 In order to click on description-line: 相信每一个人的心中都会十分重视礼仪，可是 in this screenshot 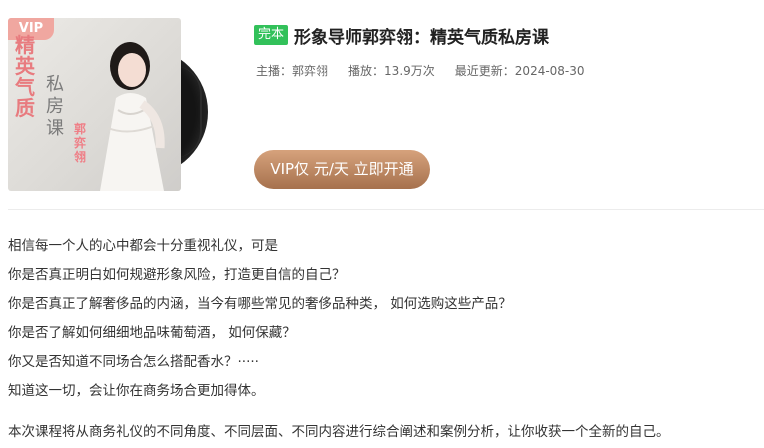, I will do `click(143, 246)`.